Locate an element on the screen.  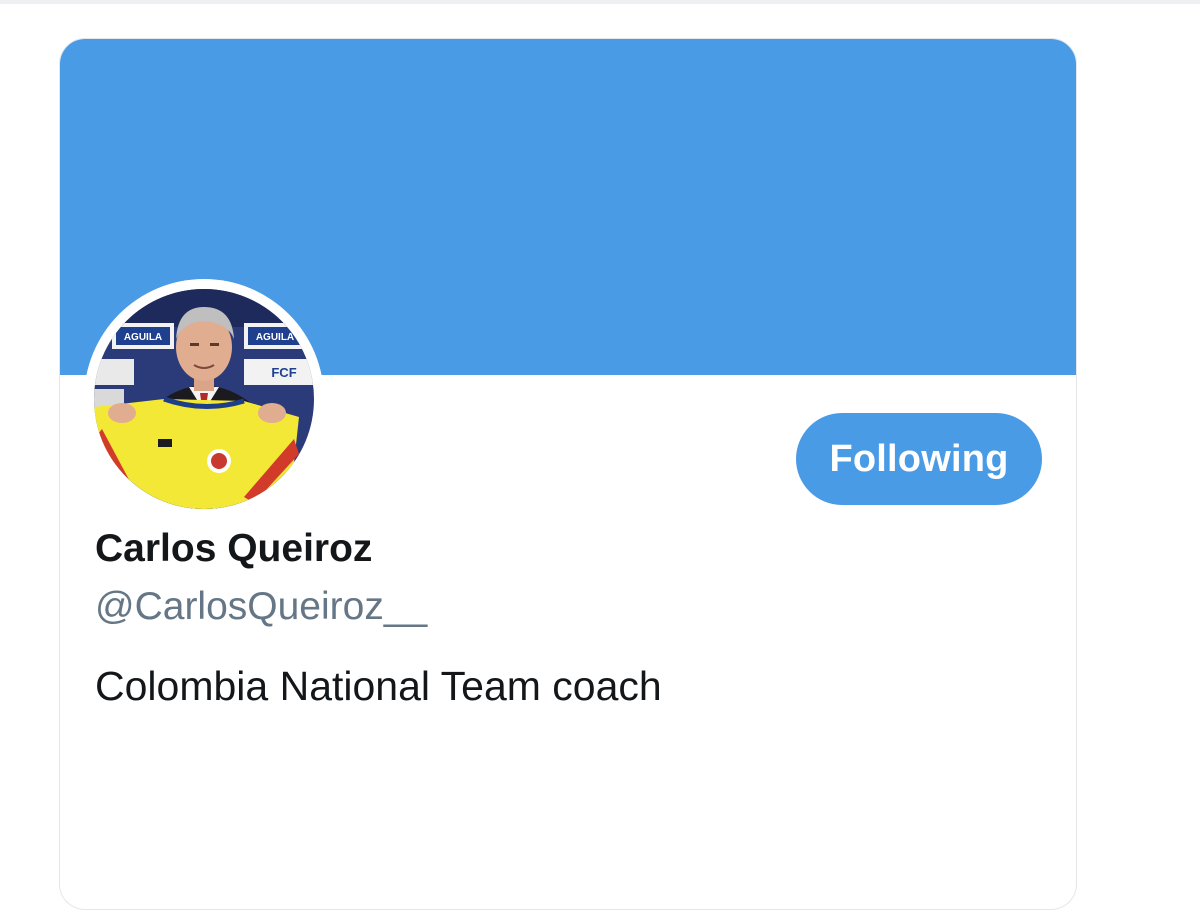
avatar-frame: AGUILA AGUILA FCF is located at coordinates (204, 399).